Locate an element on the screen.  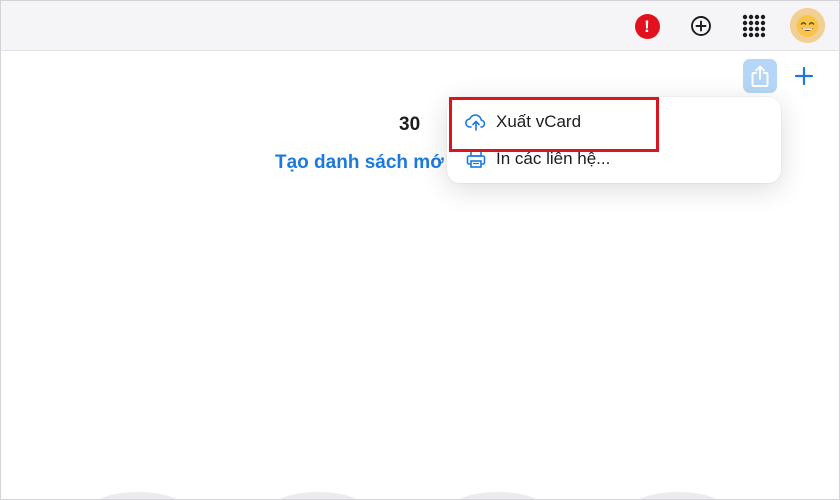
share-button is located at coordinates (760, 76).